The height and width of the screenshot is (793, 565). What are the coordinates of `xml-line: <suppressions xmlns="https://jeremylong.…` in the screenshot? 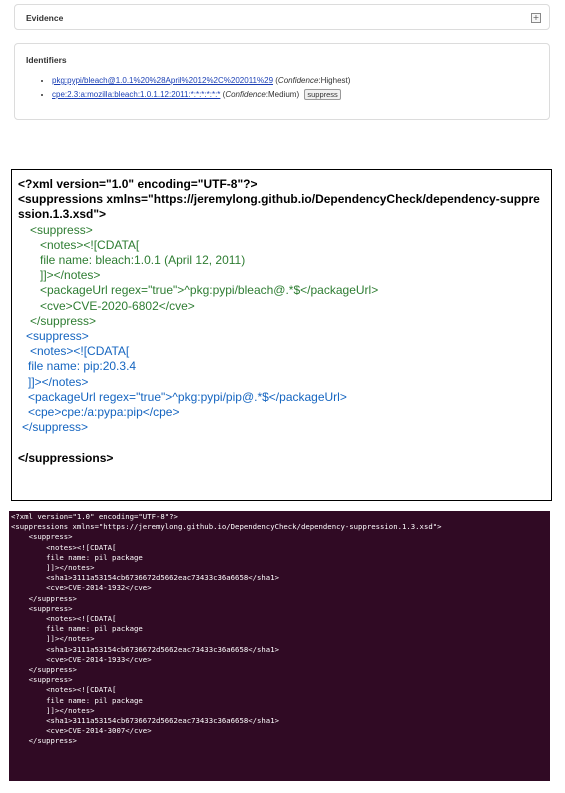 It's located at (279, 207).